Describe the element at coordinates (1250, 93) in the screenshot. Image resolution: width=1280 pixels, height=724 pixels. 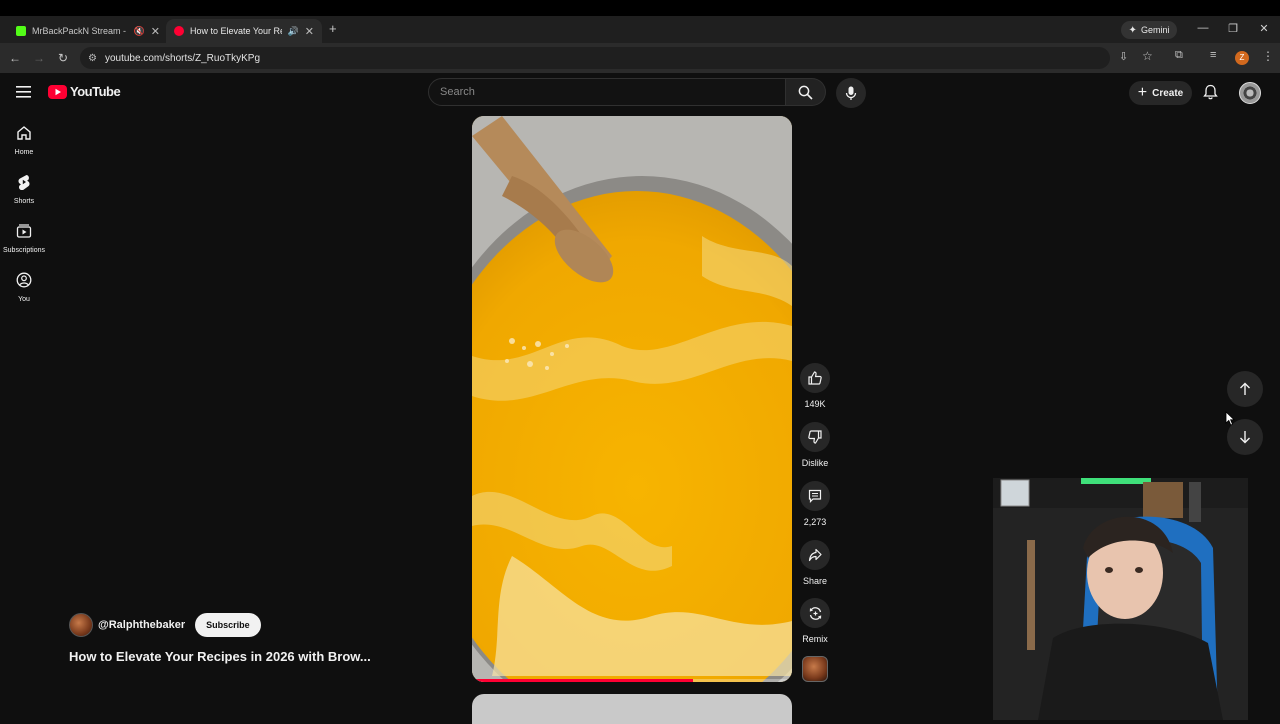
I see `account-avatar` at that location.